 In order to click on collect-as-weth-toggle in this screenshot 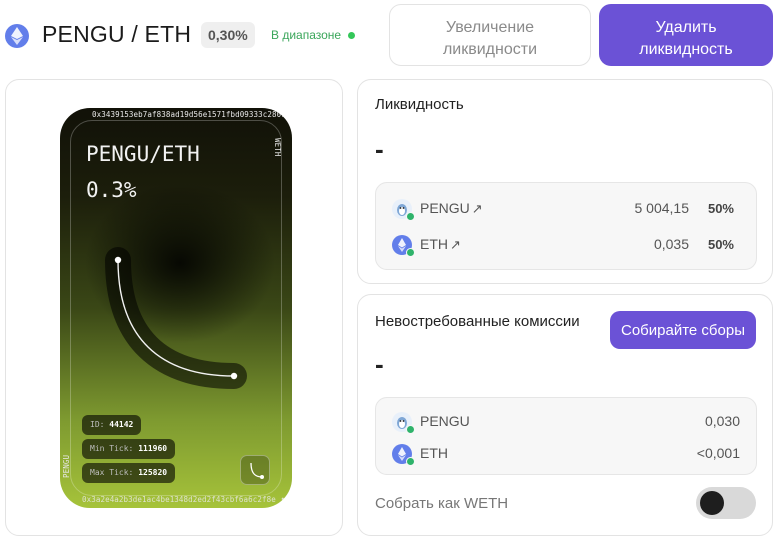, I will do `click(726, 503)`.